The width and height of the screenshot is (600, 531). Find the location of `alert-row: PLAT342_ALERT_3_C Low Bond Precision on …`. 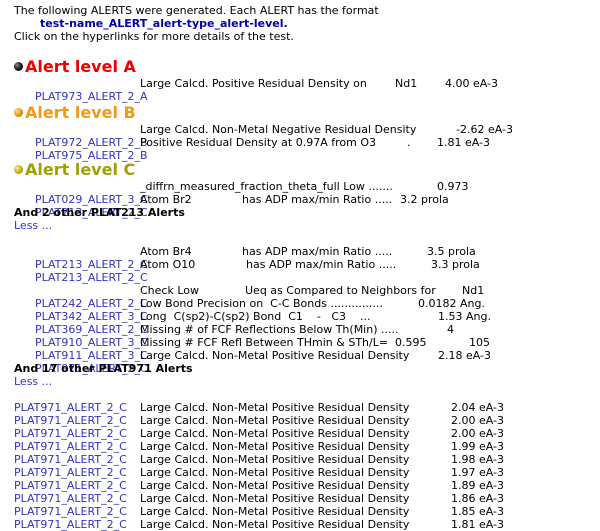

alert-row: PLAT342_ALERT_3_C Low Bond Precision on … is located at coordinates (304, 310).